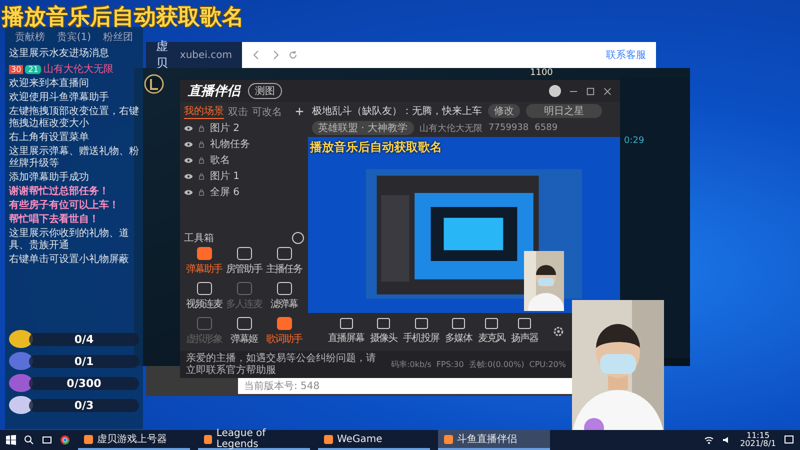 The width and height of the screenshot is (800, 450). Describe the element at coordinates (284, 331) in the screenshot. I see `tool-button: 歌词助手` at that location.